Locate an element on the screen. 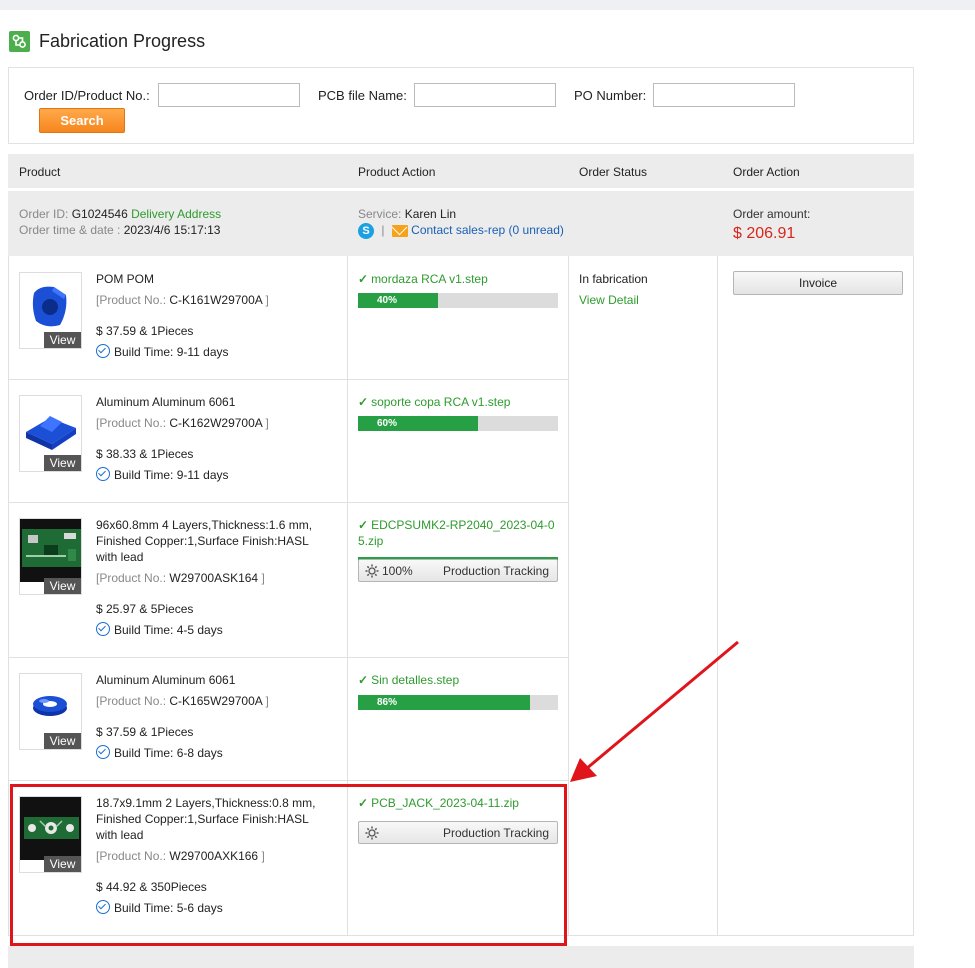 This screenshot has width=975, height=968. progress-bar: 40% is located at coordinates (458, 300).